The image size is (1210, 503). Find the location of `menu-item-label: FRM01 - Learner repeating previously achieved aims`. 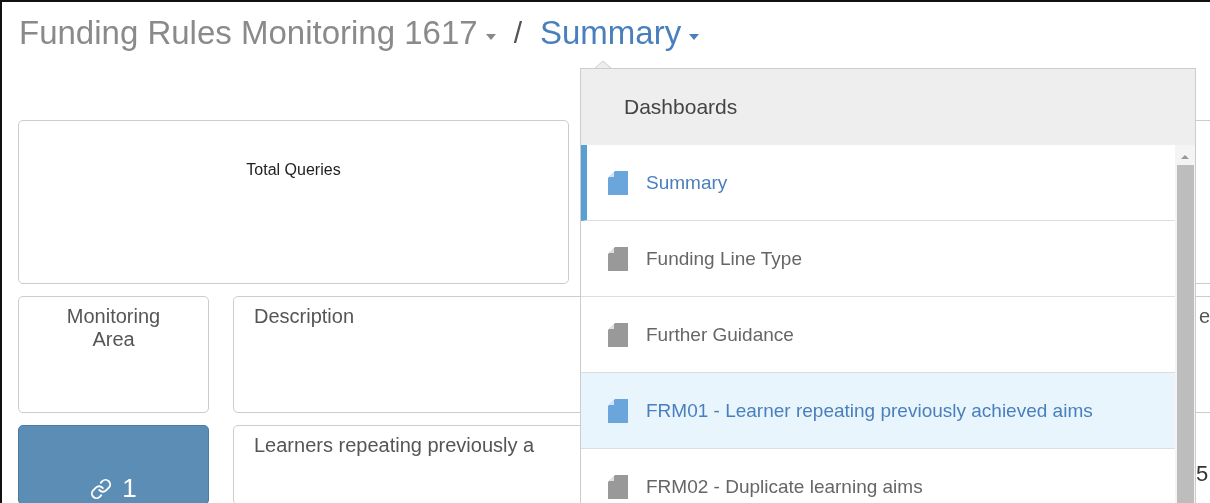

menu-item-label: FRM01 - Learner repeating previously achieved aims is located at coordinates (869, 410).